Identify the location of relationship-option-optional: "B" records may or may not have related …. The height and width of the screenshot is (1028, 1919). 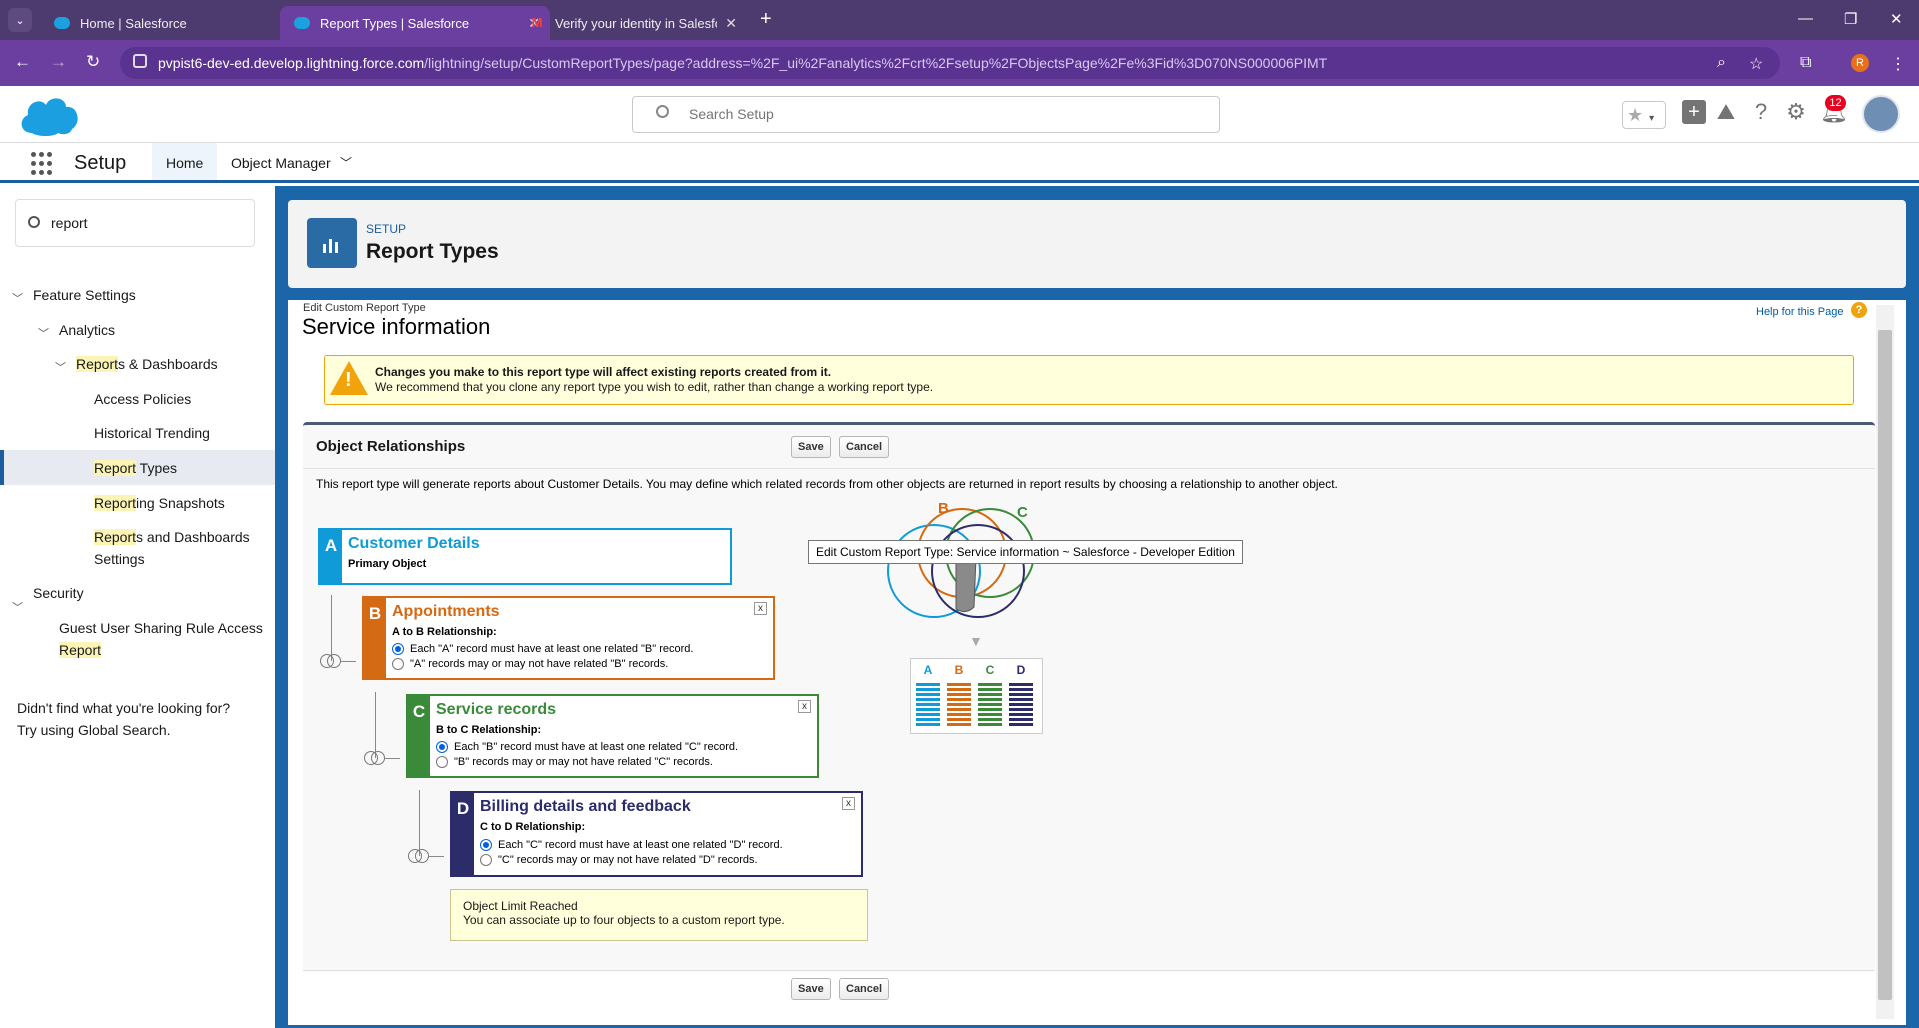
(574, 762).